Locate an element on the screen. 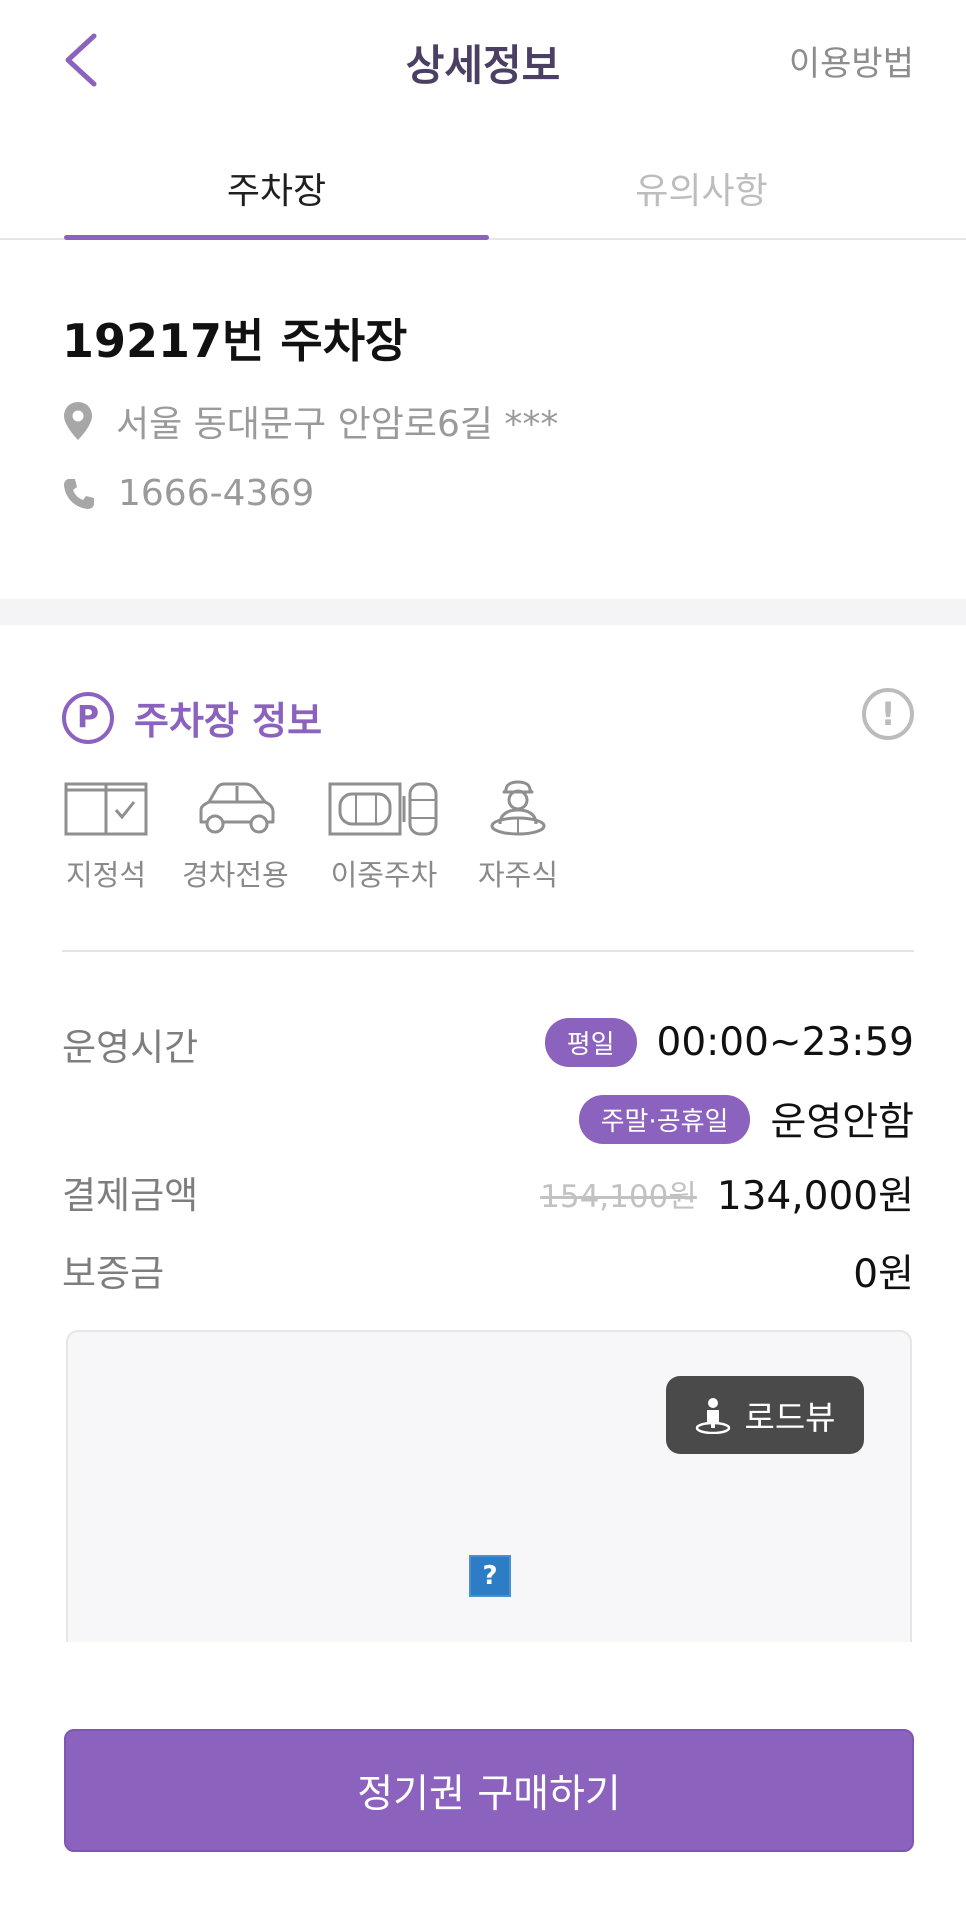  parking-info-header: P 주차장 정보 is located at coordinates (192, 717).